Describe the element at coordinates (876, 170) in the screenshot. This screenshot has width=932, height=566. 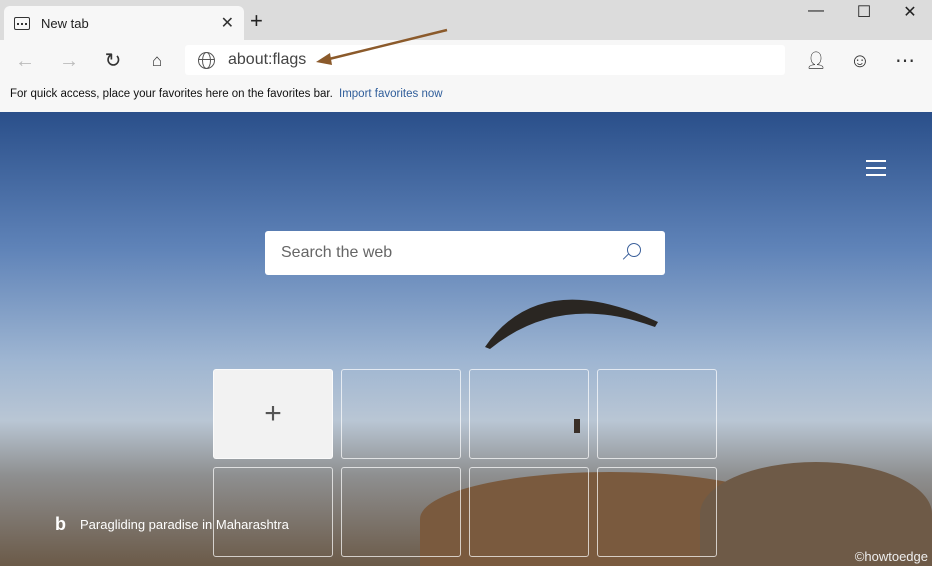
I see `page-settings-menu` at that location.